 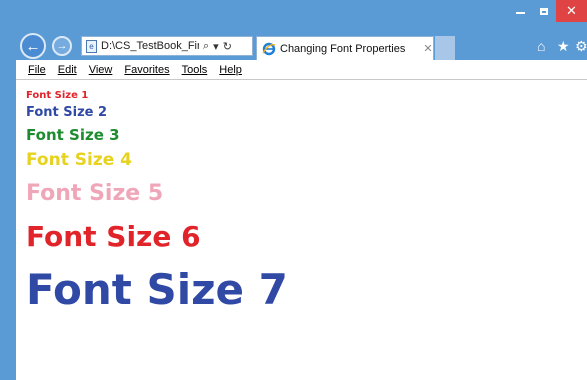 I want to click on tab-changing-font-properties: Changing Font Properties ✕, so click(x=345, y=48).